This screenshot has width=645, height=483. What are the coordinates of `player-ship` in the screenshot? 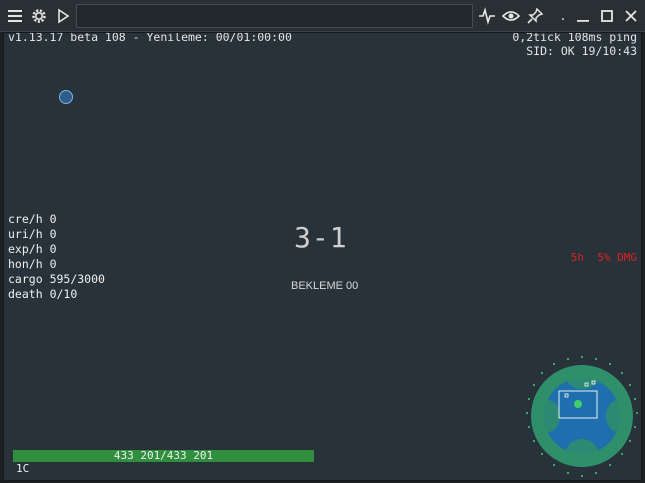 It's located at (66, 97).